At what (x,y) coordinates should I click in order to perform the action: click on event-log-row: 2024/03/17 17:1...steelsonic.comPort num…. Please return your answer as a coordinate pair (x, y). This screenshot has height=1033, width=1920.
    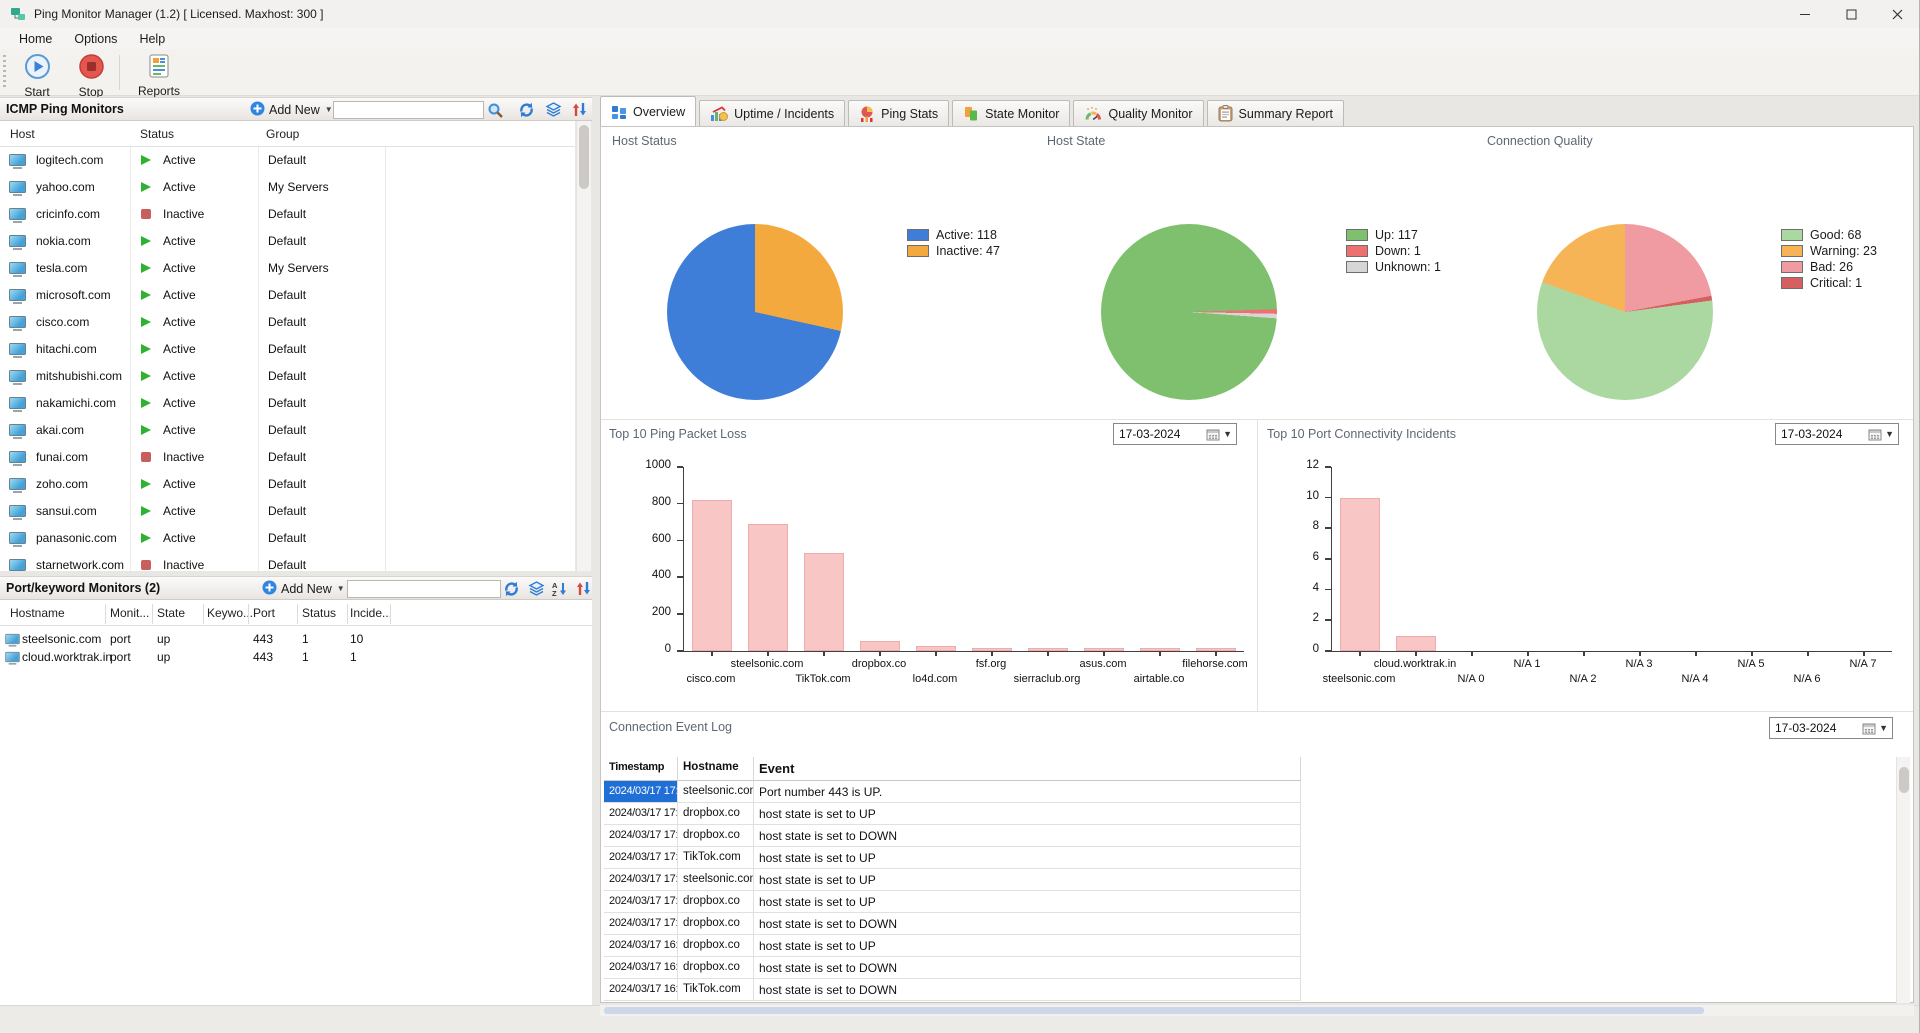
    Looking at the image, I should click on (1252, 792).